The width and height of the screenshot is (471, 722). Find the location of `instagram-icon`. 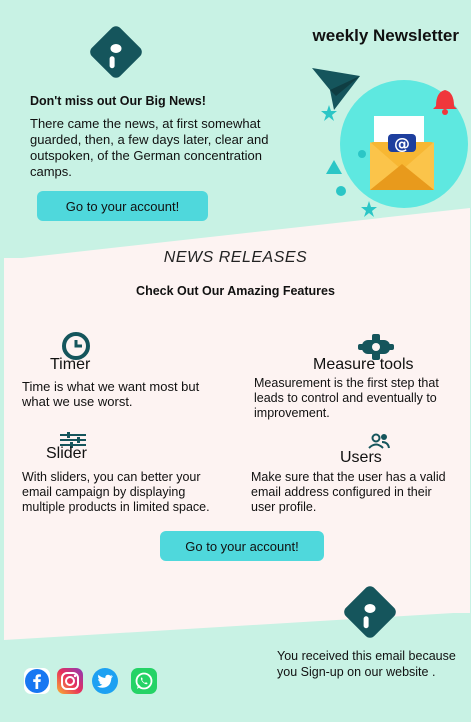

instagram-icon is located at coordinates (70, 681).